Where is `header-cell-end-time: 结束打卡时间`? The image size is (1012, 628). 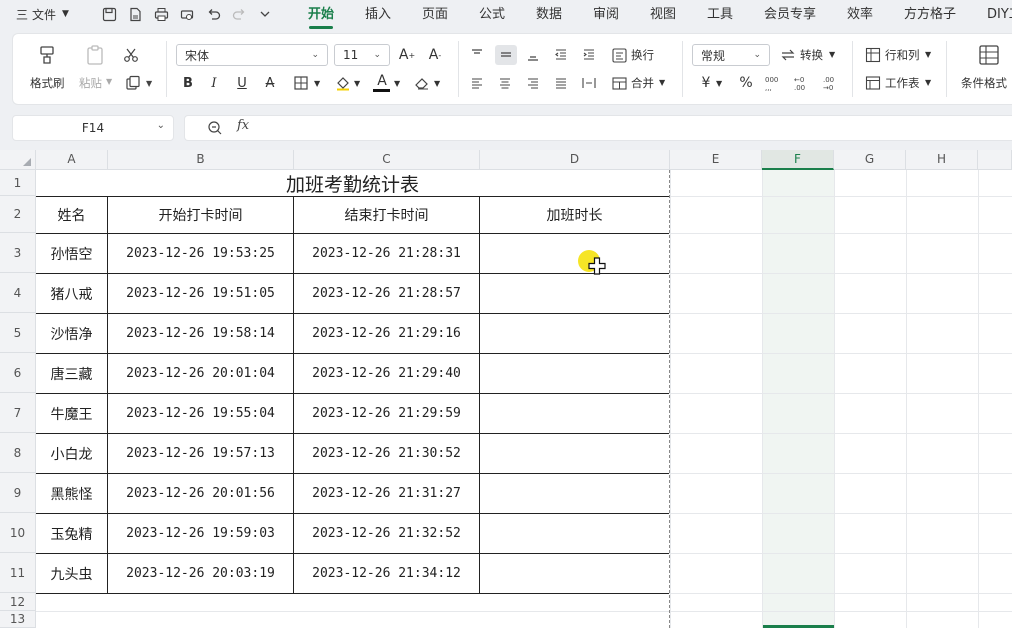
header-cell-end-time: 结束打卡时间 is located at coordinates (386, 215).